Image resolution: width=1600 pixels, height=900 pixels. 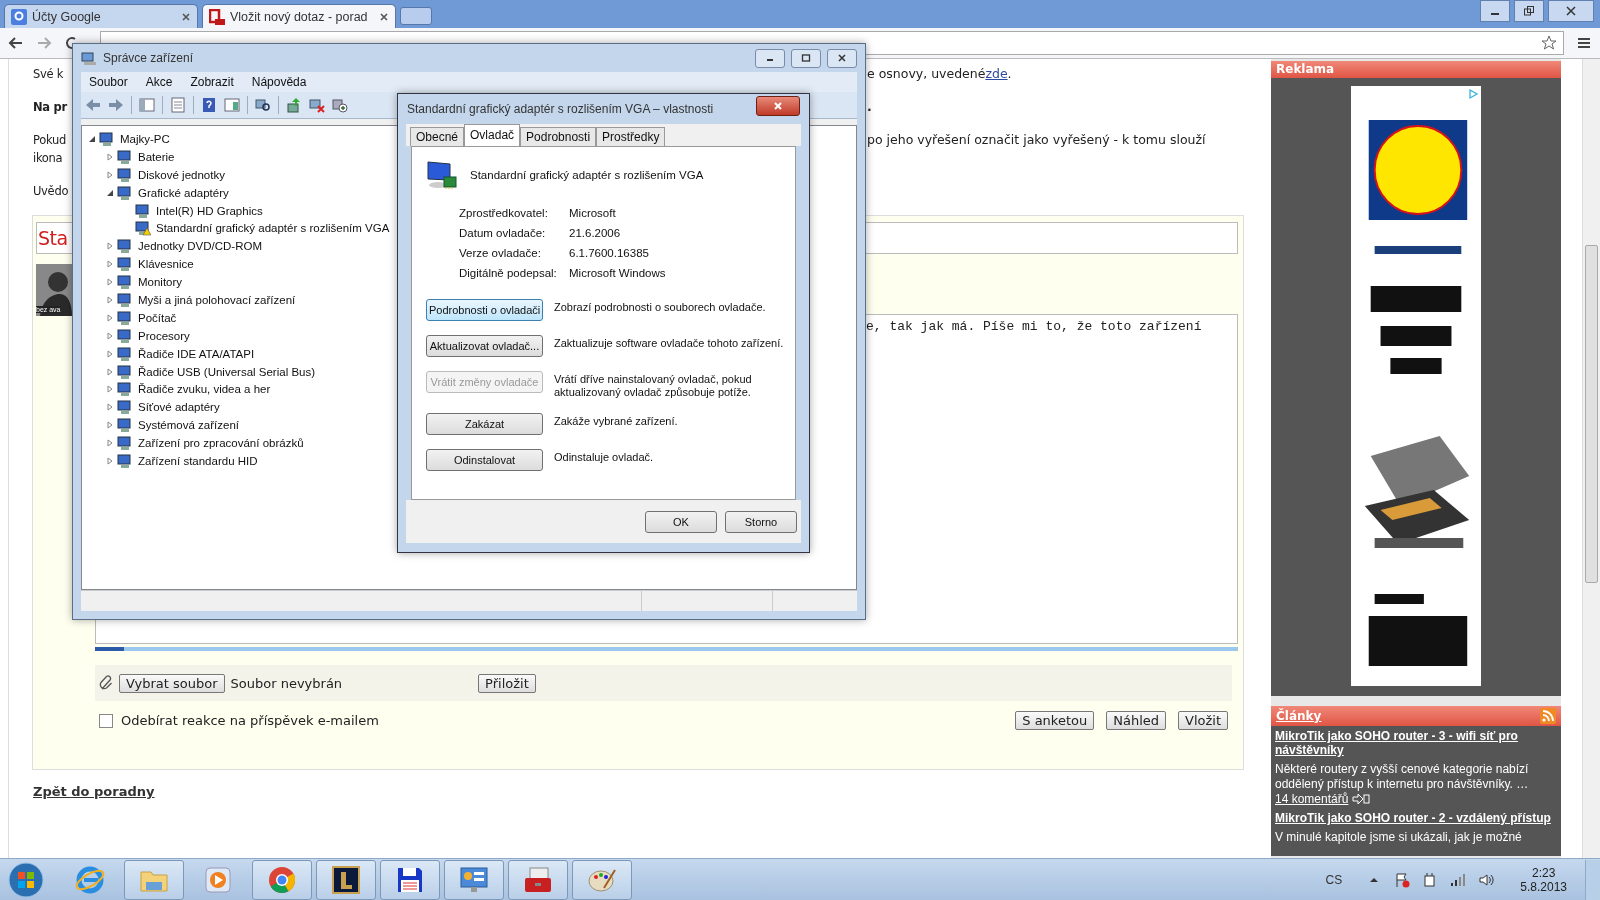 What do you see at coordinates (157, 317) in the screenshot?
I see `tree-item: Počítač` at bounding box center [157, 317].